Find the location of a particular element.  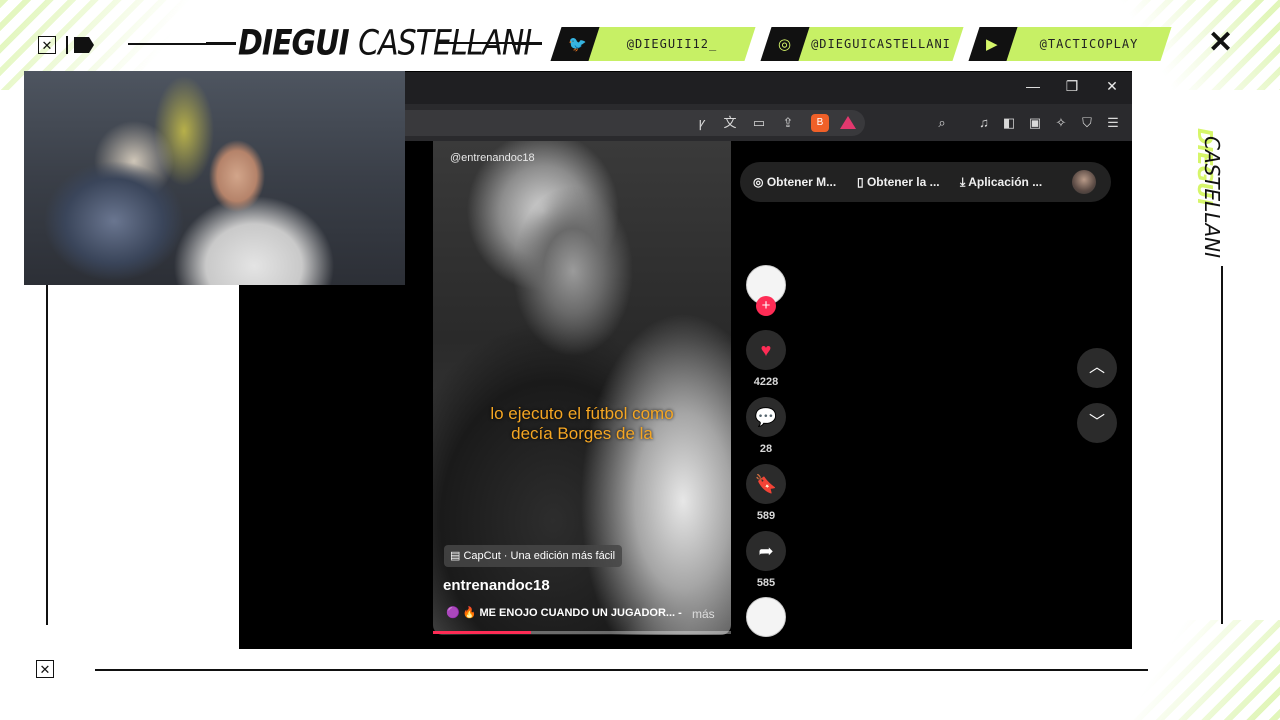

youtube-handle: @TACTICOPLAY is located at coordinates (1089, 44).